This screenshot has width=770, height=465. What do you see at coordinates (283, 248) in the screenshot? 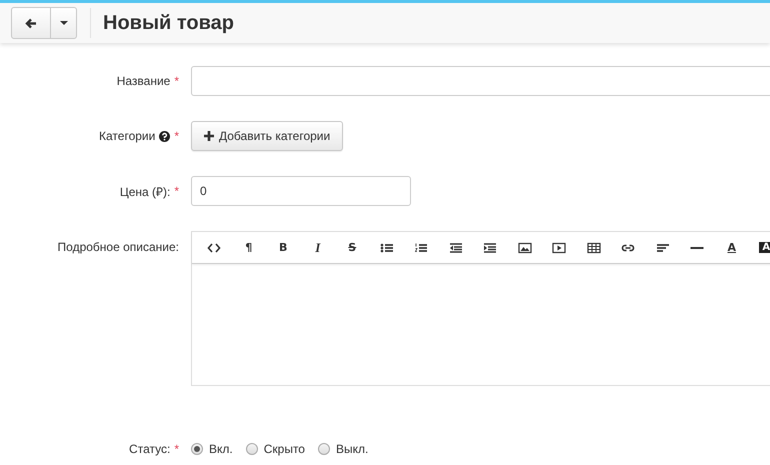
I see `bold-button: B` at bounding box center [283, 248].